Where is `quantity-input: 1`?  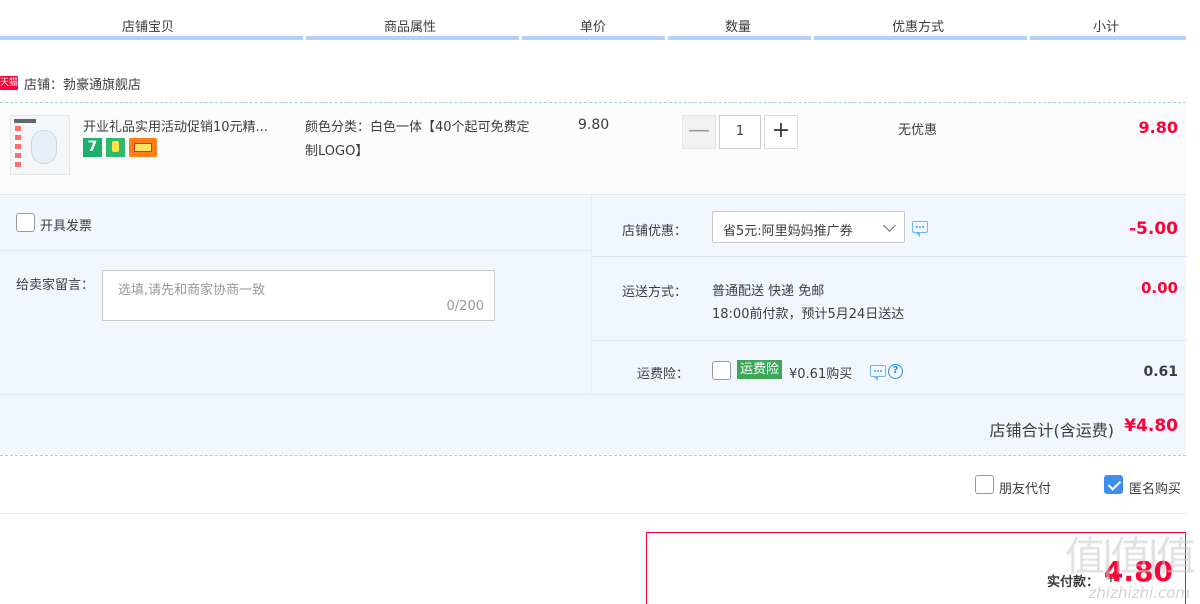
quantity-input: 1 is located at coordinates (740, 132).